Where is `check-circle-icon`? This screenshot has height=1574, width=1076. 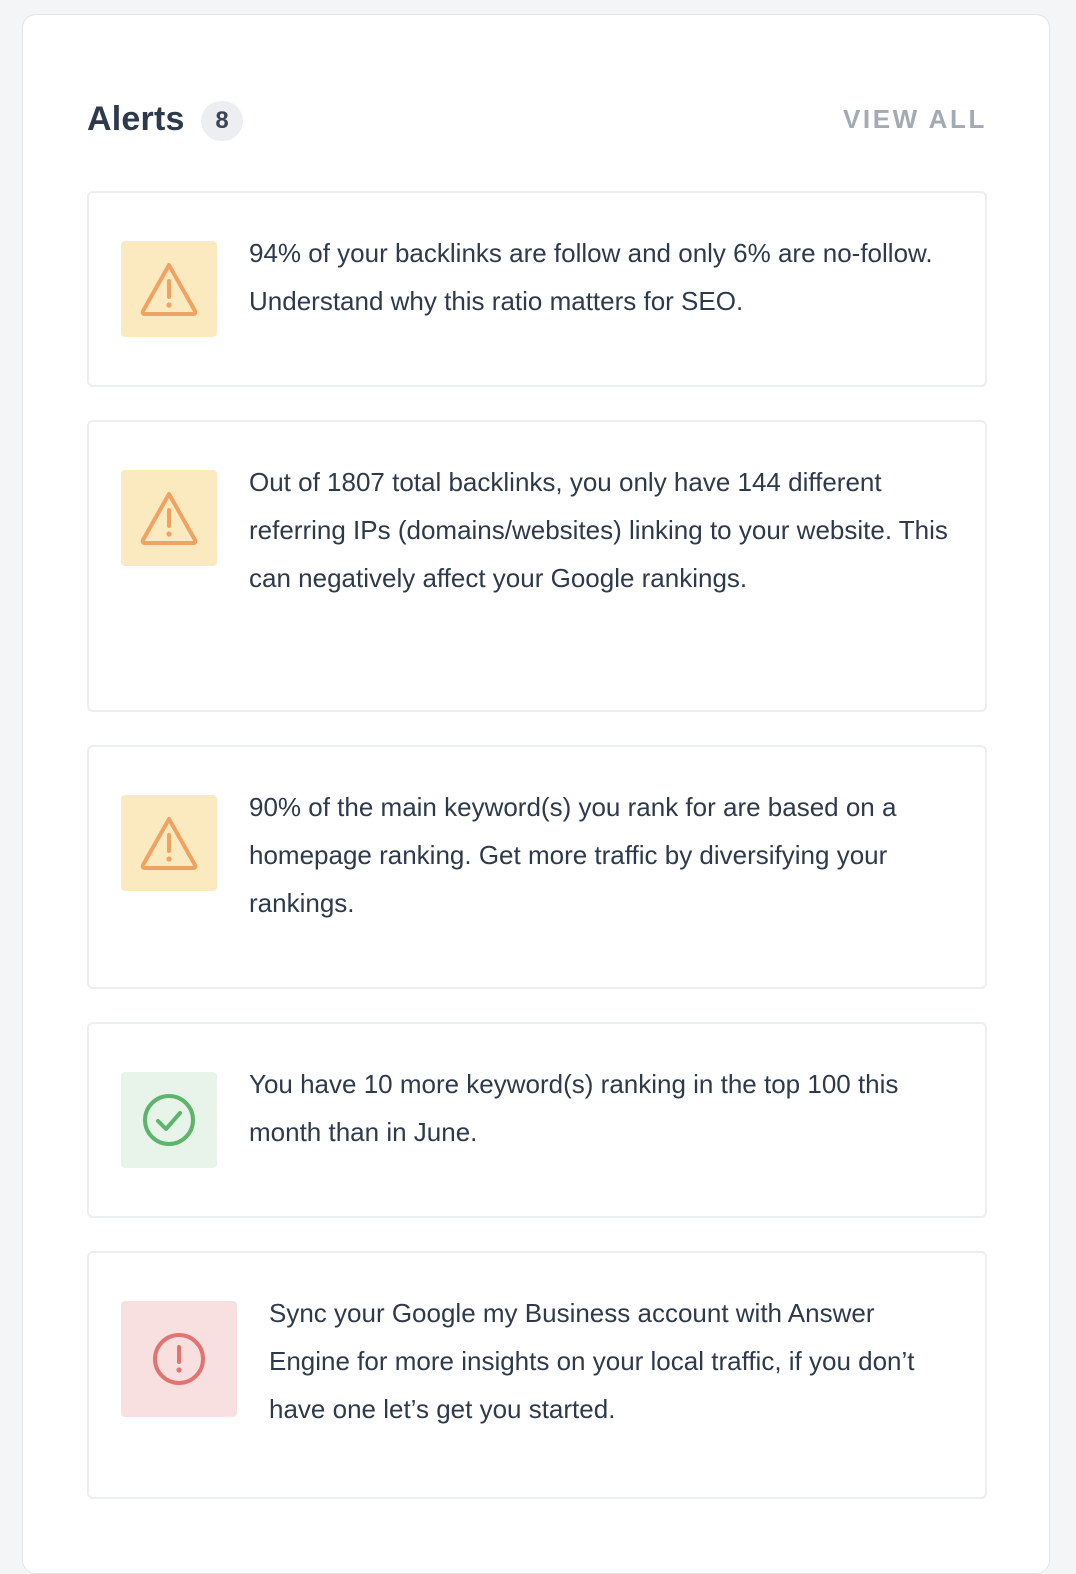
check-circle-icon is located at coordinates (169, 1120).